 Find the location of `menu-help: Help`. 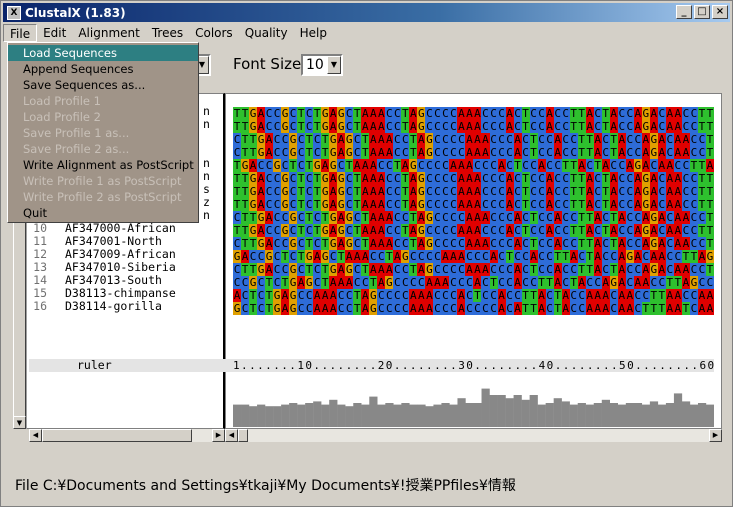

menu-help: Help is located at coordinates (313, 33).